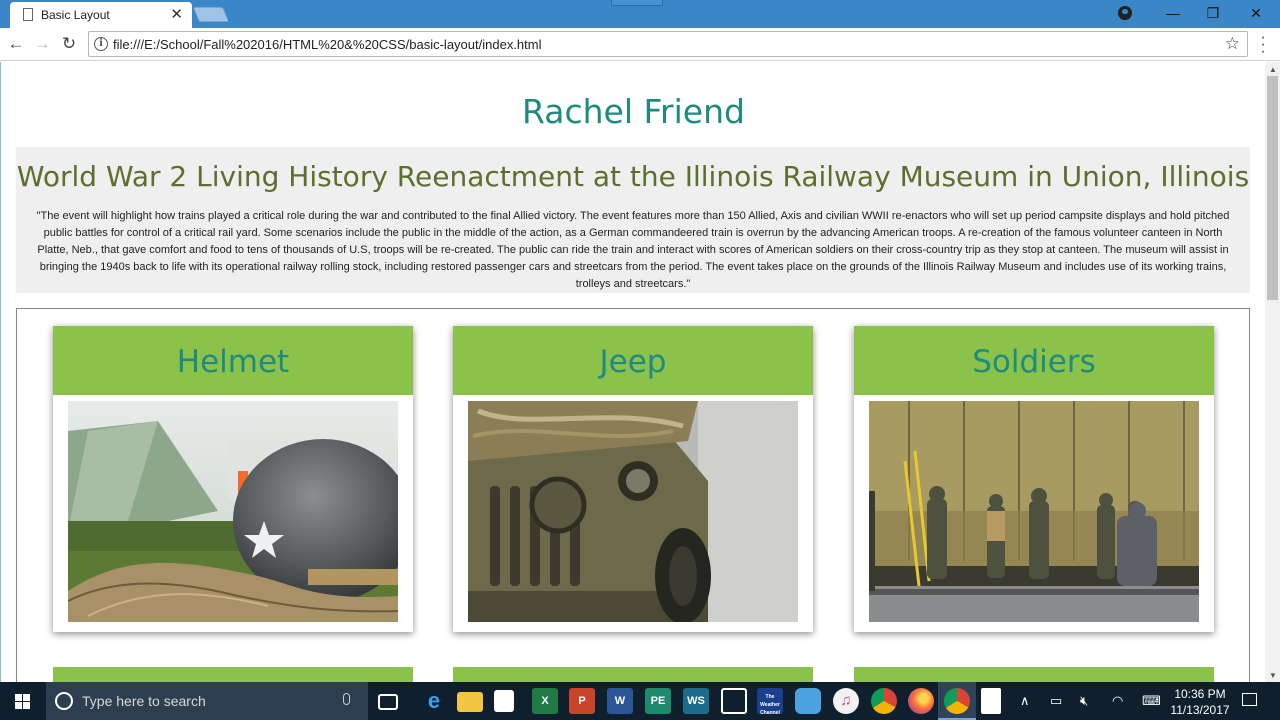 This screenshot has width=1280, height=720. Describe the element at coordinates (504, 701) in the screenshot. I see `store-icon` at that location.